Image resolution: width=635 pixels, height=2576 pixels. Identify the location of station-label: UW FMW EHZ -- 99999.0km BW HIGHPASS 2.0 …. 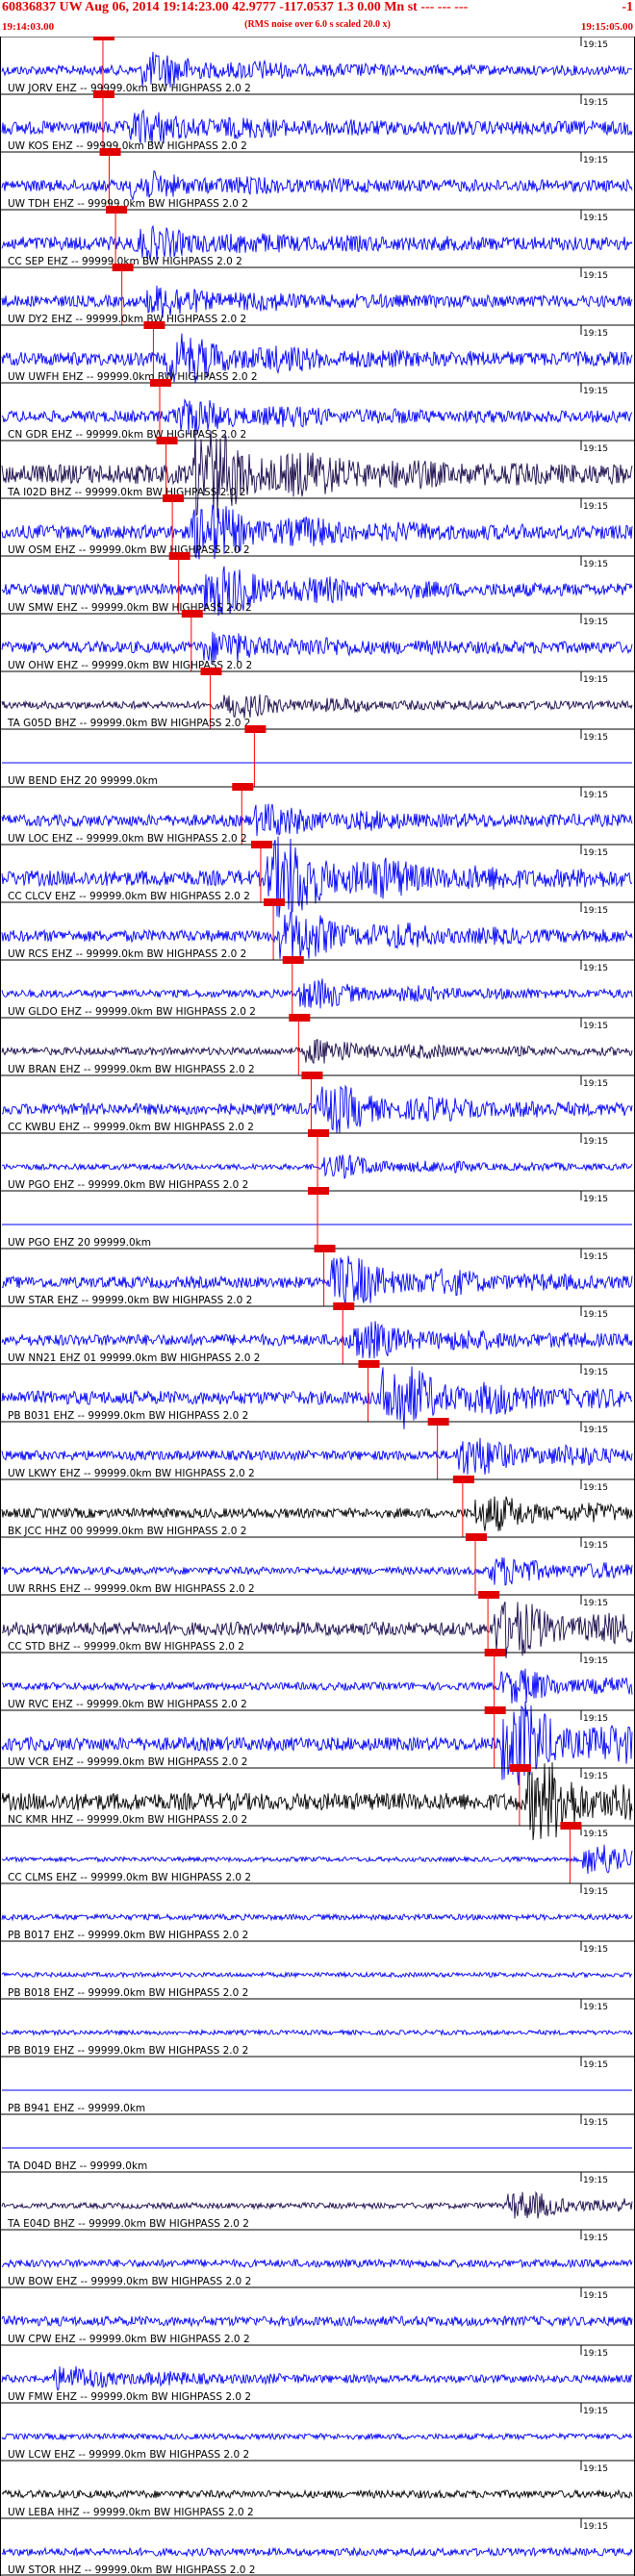
(129, 2397).